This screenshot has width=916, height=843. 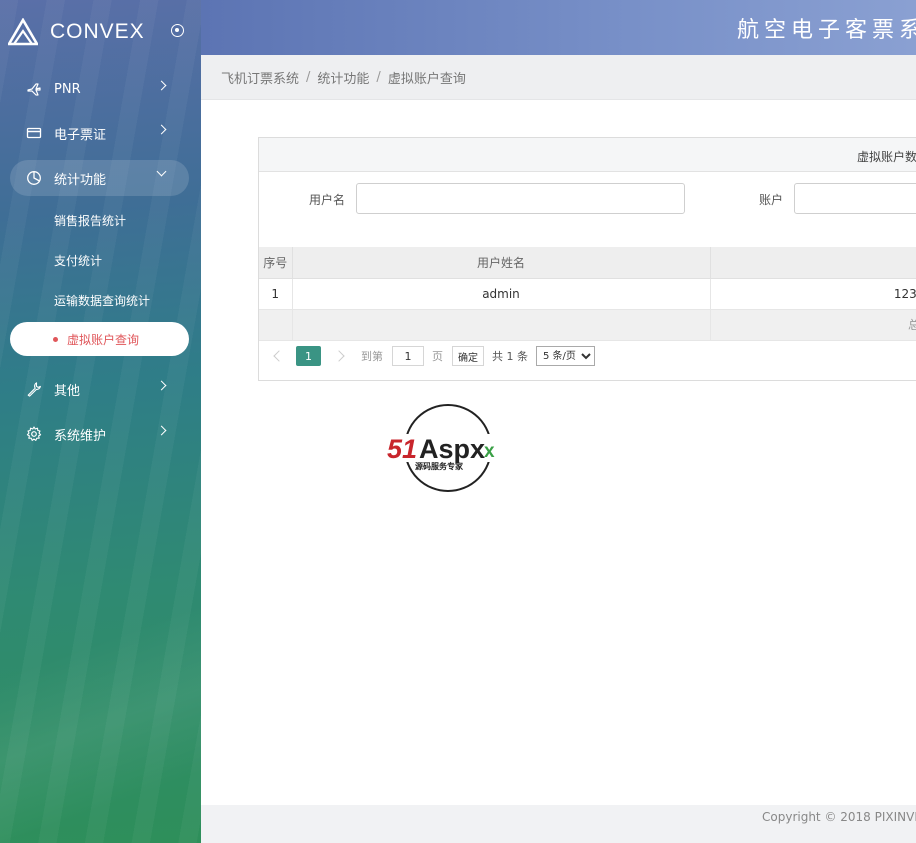 I want to click on brand: CONVEX, so click(x=76, y=32).